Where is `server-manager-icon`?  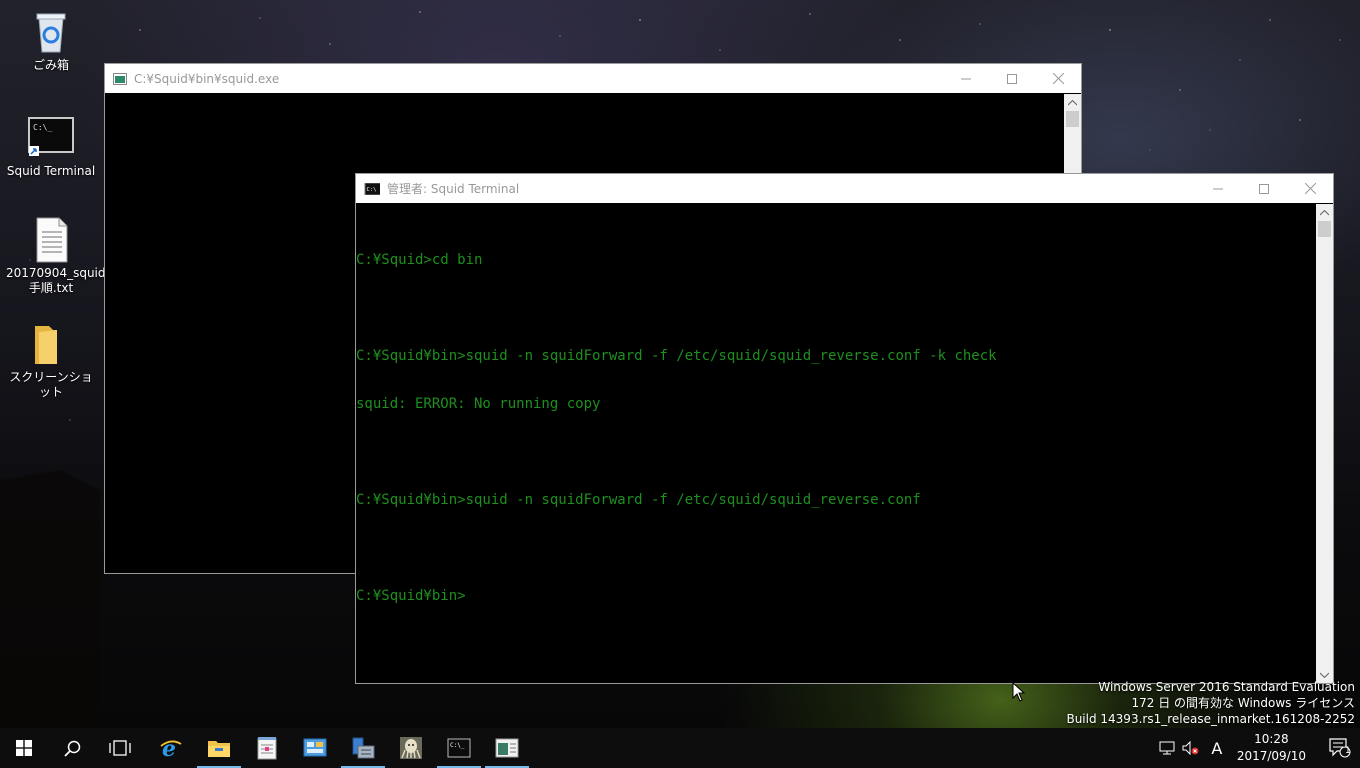
server-manager-icon is located at coordinates (363, 748).